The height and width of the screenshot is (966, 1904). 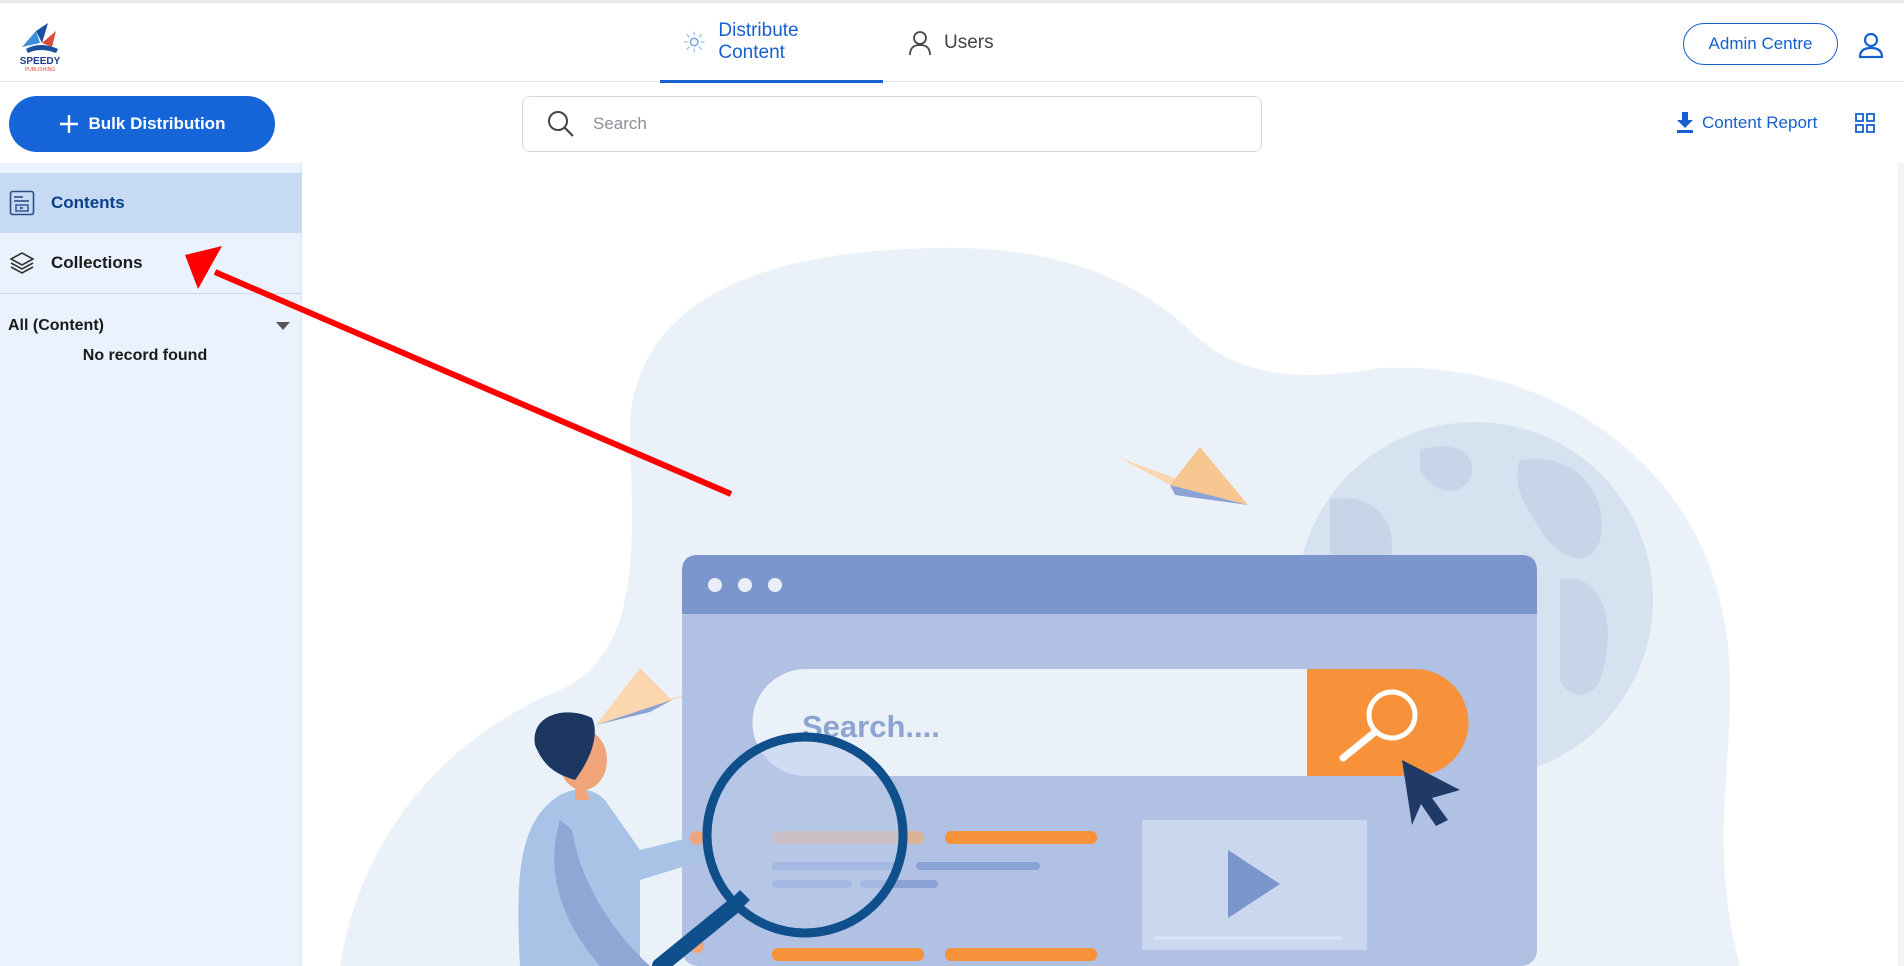 I want to click on content-filter-dropdown: All (Content), so click(x=149, y=326).